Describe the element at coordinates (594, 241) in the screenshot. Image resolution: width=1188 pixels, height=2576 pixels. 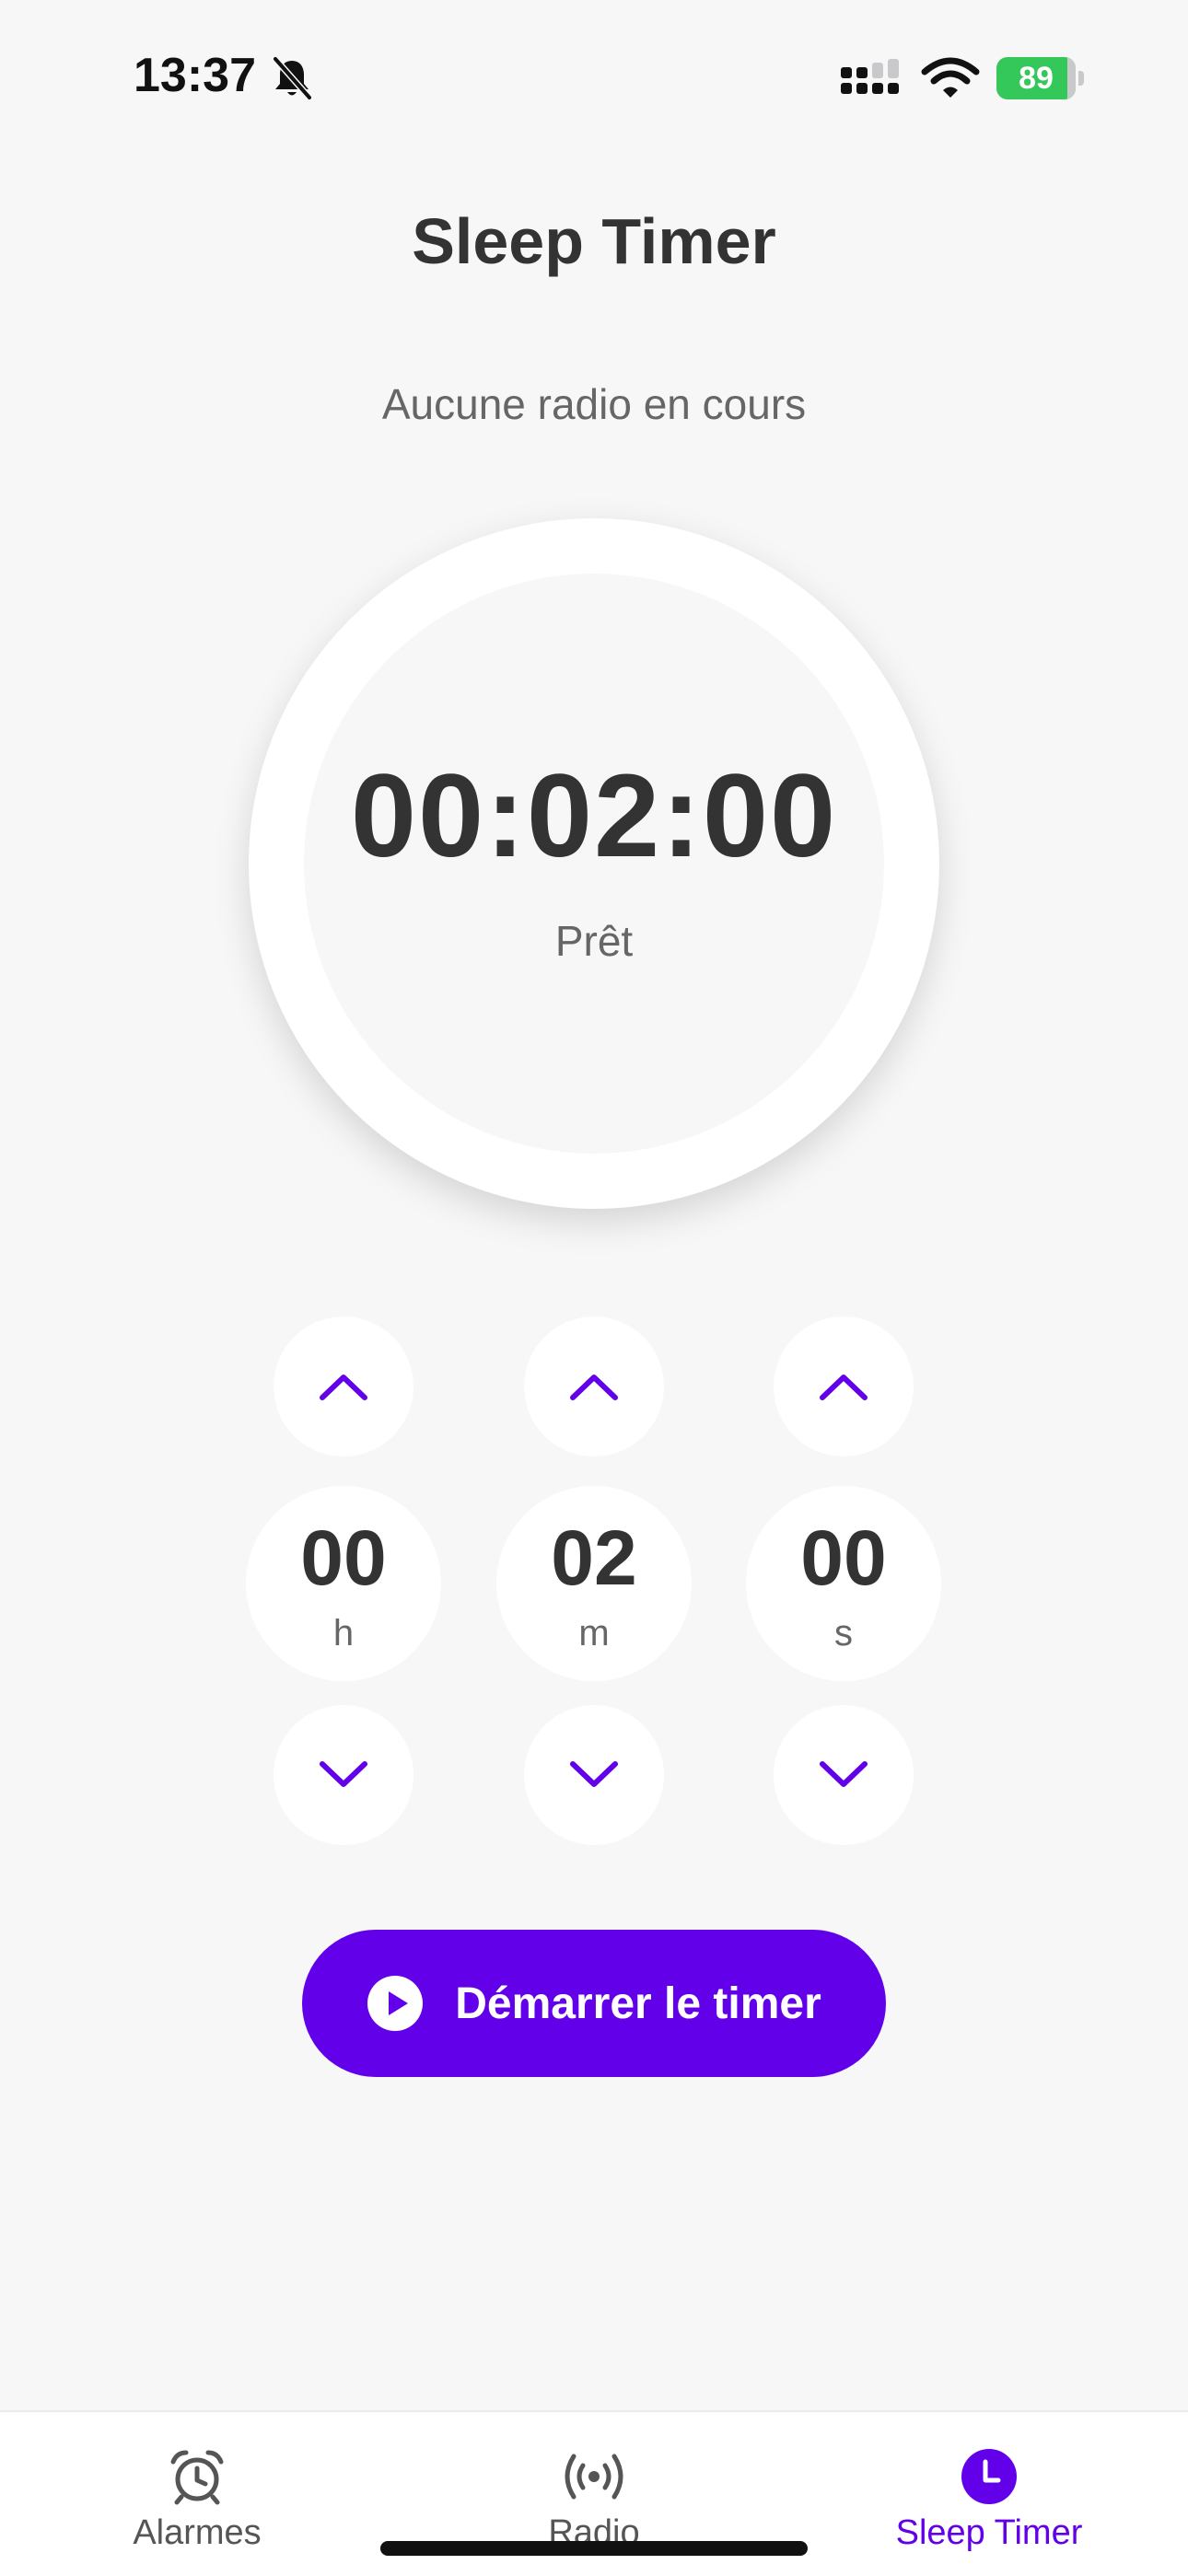
I see `page-title: Sleep Timer` at that location.